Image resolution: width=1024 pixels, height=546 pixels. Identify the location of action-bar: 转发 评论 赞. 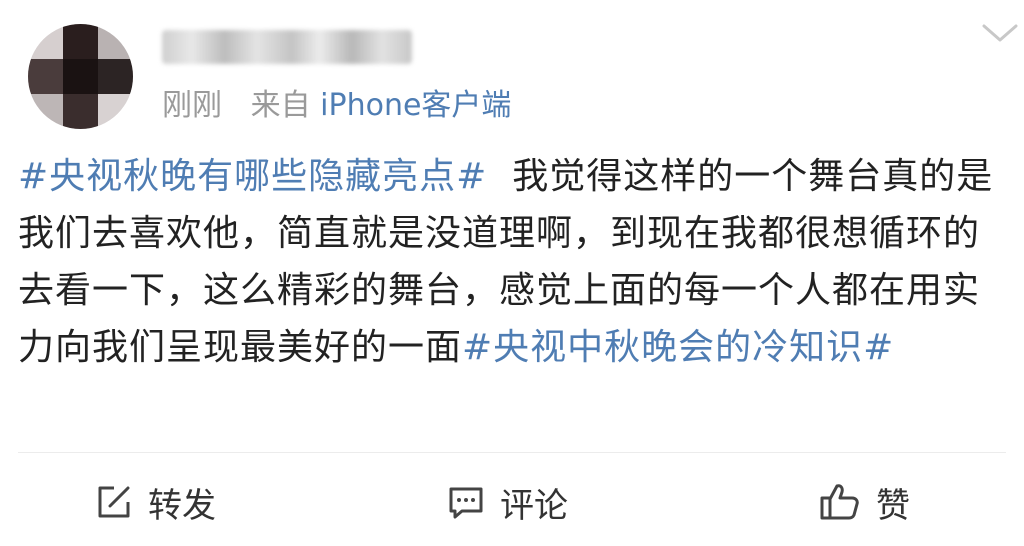
(512, 502).